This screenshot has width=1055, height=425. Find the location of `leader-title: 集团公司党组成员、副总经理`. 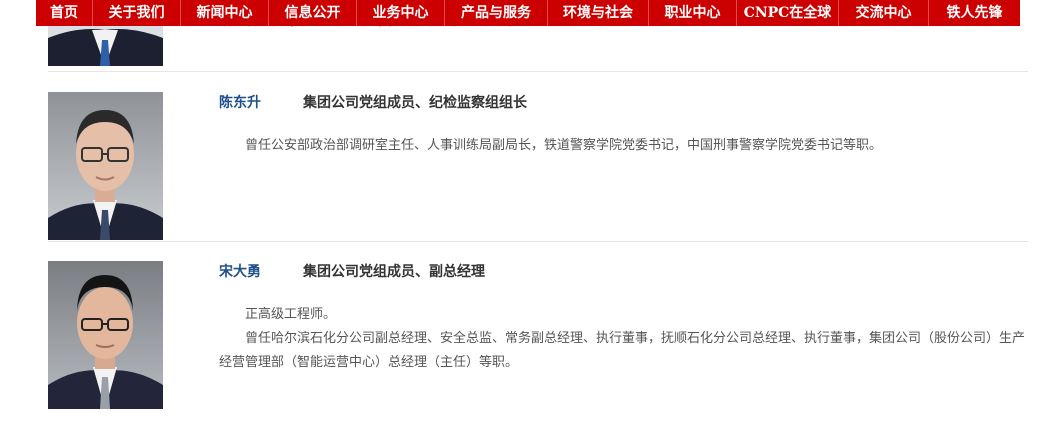

leader-title: 集团公司党组成员、副总经理 is located at coordinates (394, 272).